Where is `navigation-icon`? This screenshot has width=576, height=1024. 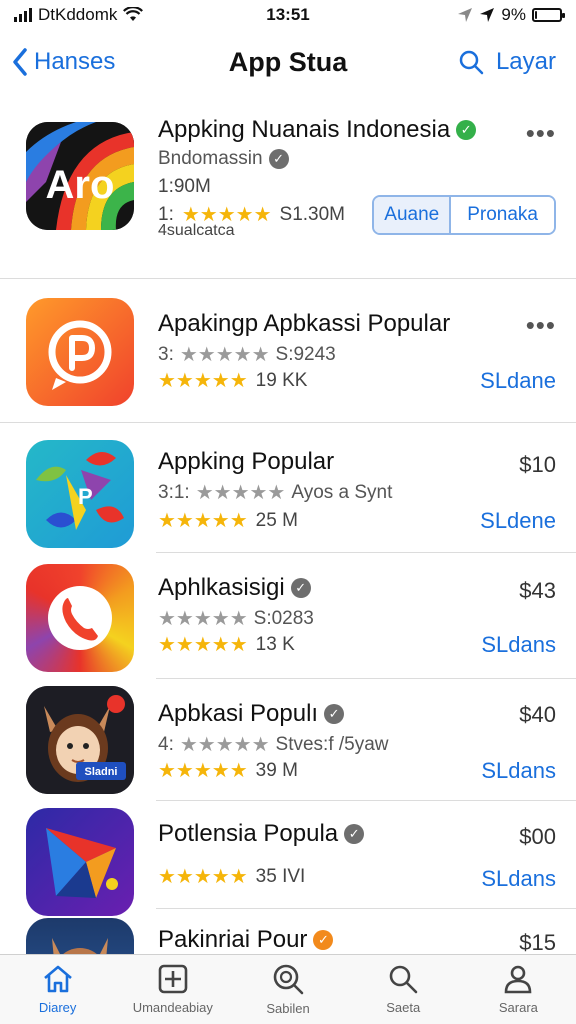
navigation-icon is located at coordinates (487, 15).